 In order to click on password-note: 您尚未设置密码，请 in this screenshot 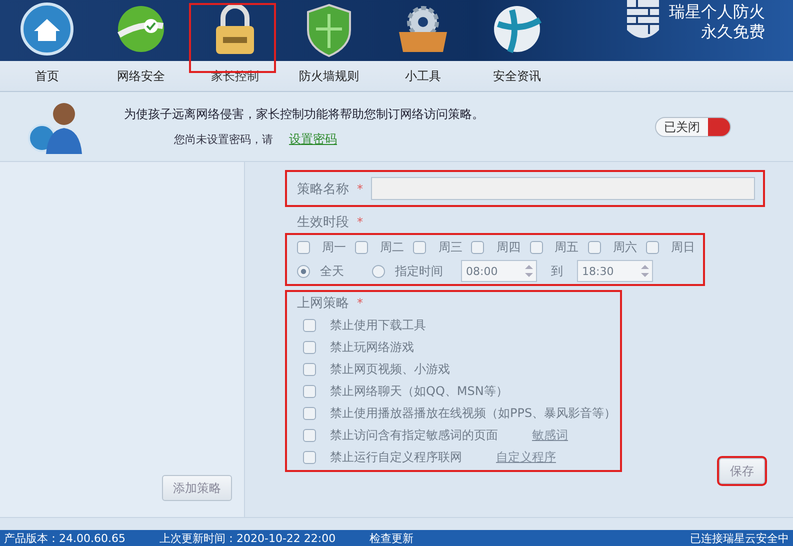, I will do `click(223, 139)`.